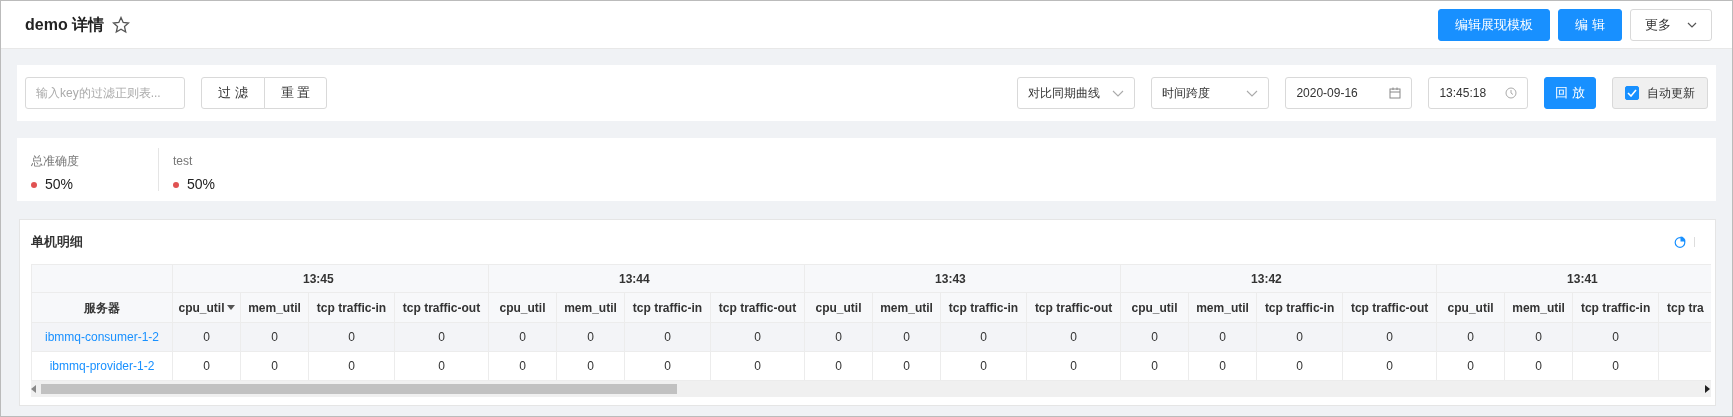  What do you see at coordinates (55, 161) in the screenshot?
I see `stat-label: 总准确度` at bounding box center [55, 161].